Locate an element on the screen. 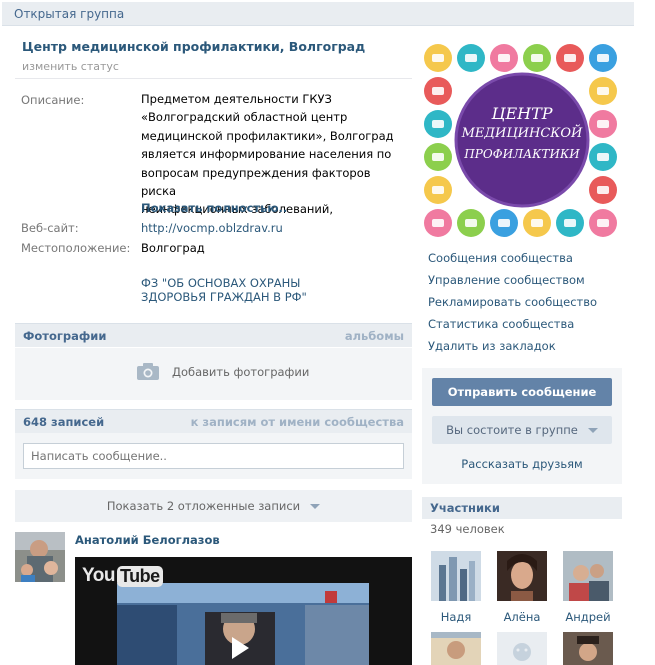  post-composer is located at coordinates (213, 456).